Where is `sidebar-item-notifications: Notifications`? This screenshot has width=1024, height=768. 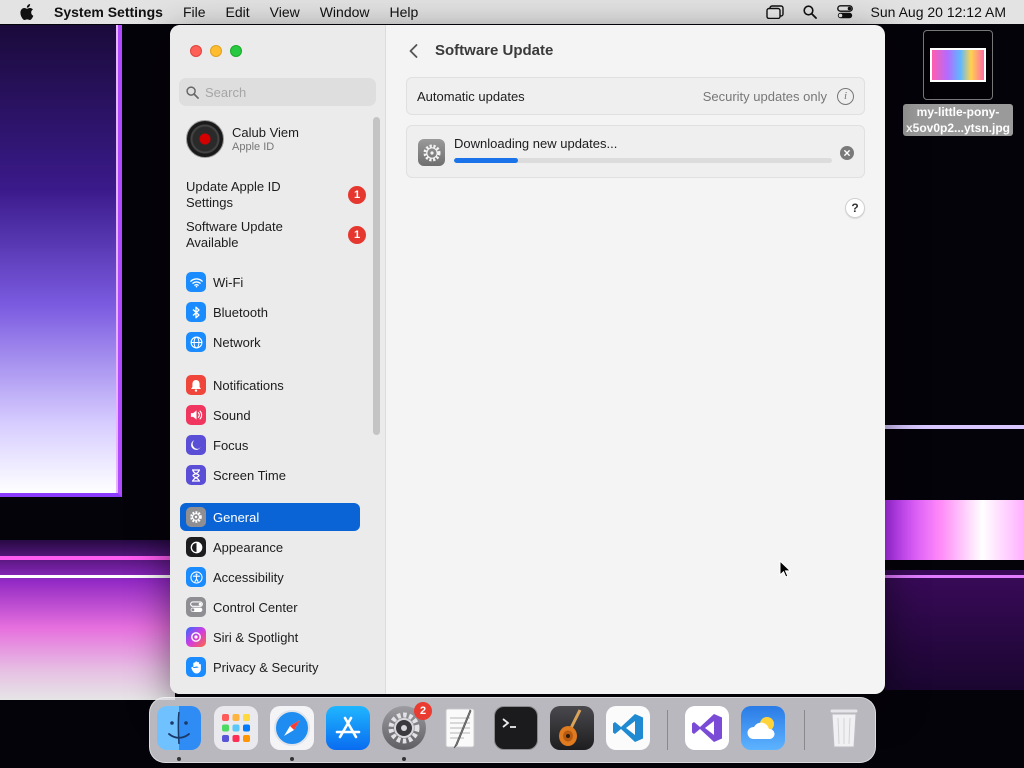 sidebar-item-notifications: Notifications is located at coordinates (270, 385).